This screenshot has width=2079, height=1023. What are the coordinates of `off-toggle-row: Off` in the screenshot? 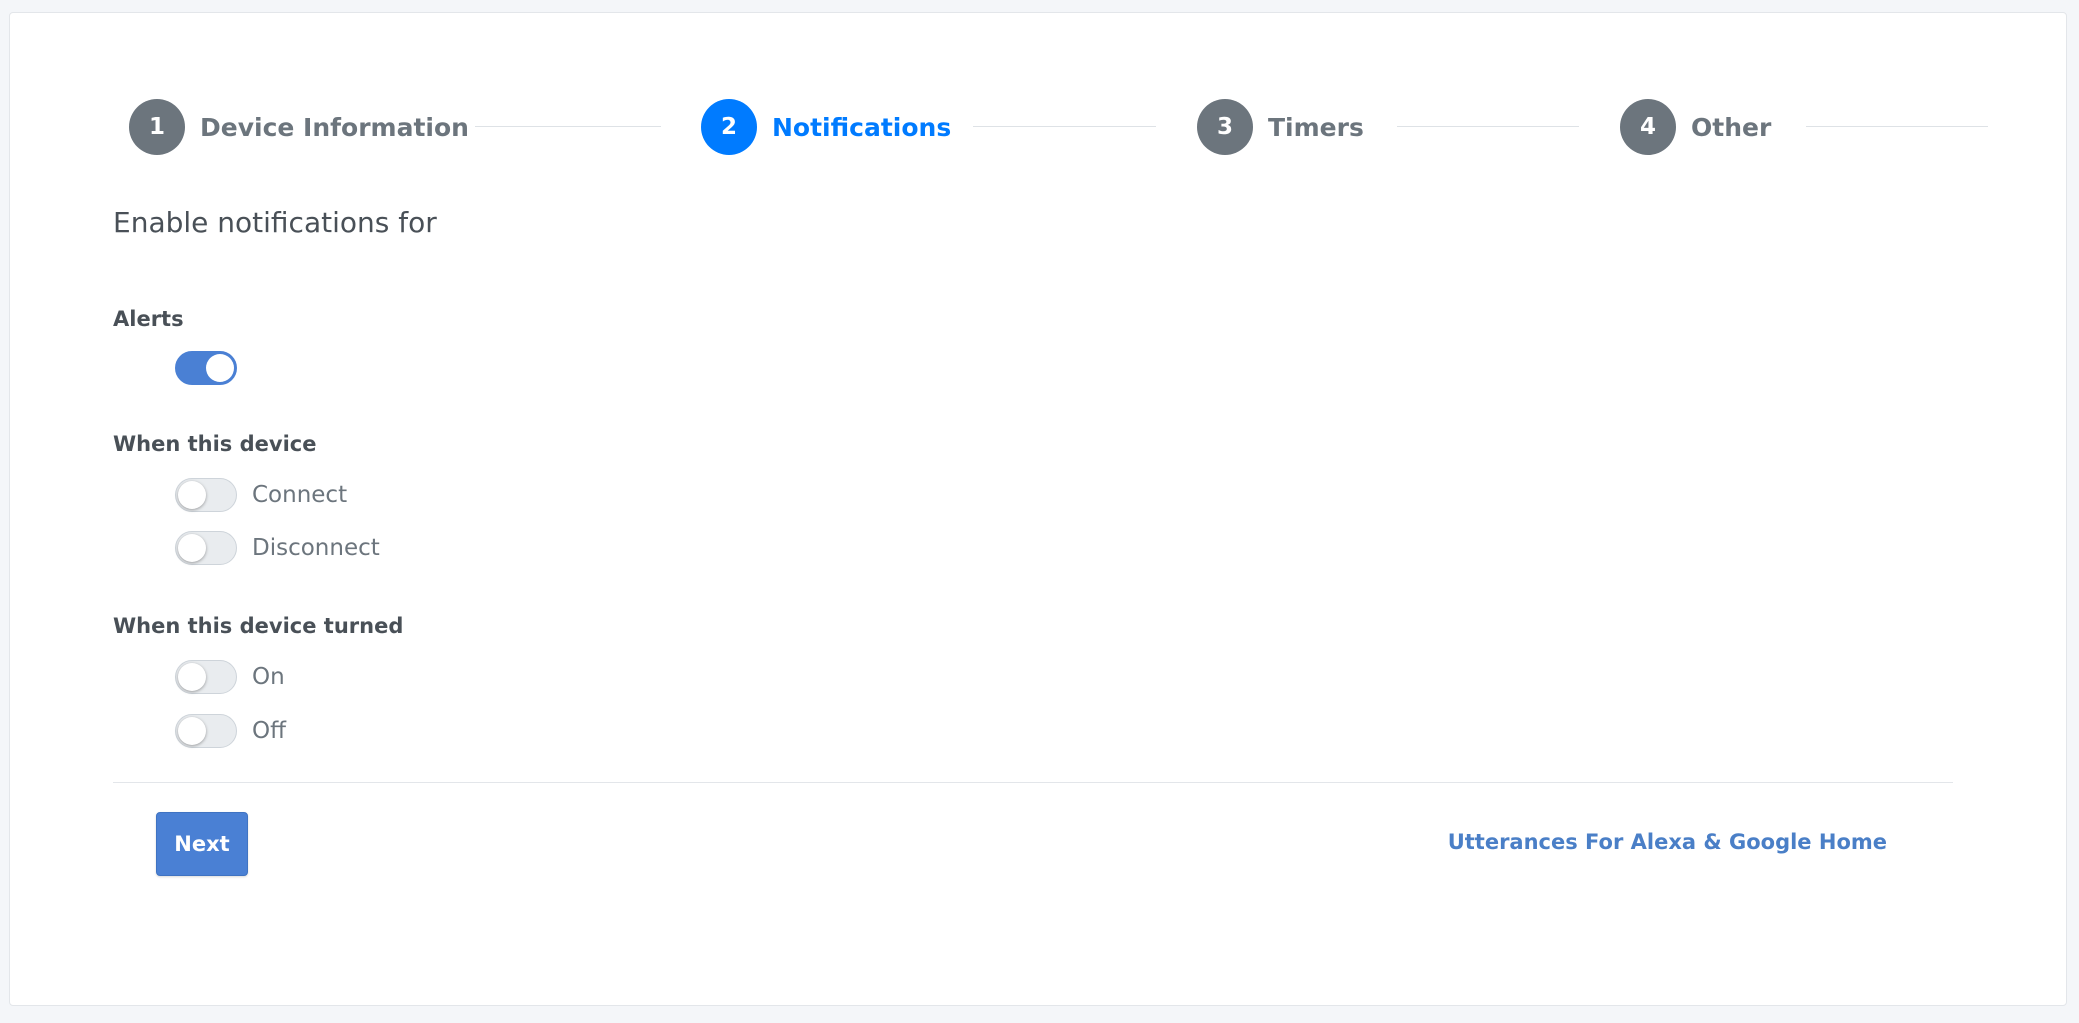 It's located at (230, 731).